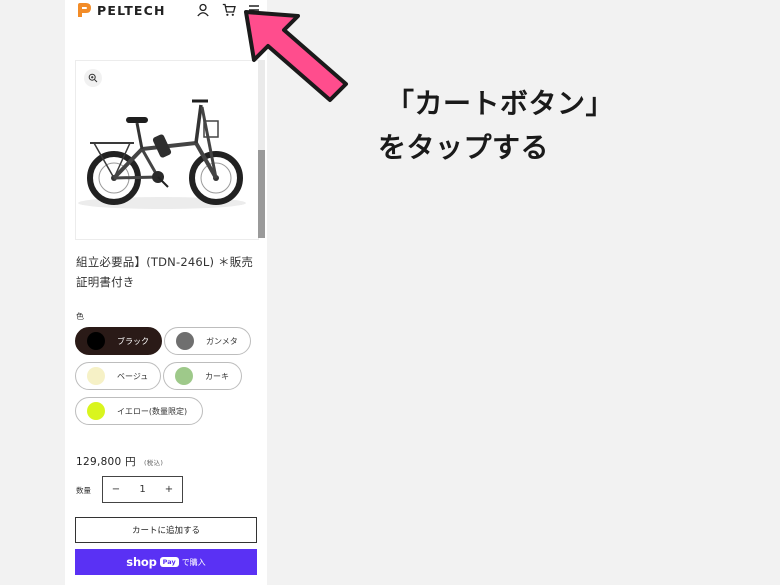 The width and height of the screenshot is (780, 585). Describe the element at coordinates (152, 411) in the screenshot. I see `color-option-label: イエロー(数量限定)` at that location.